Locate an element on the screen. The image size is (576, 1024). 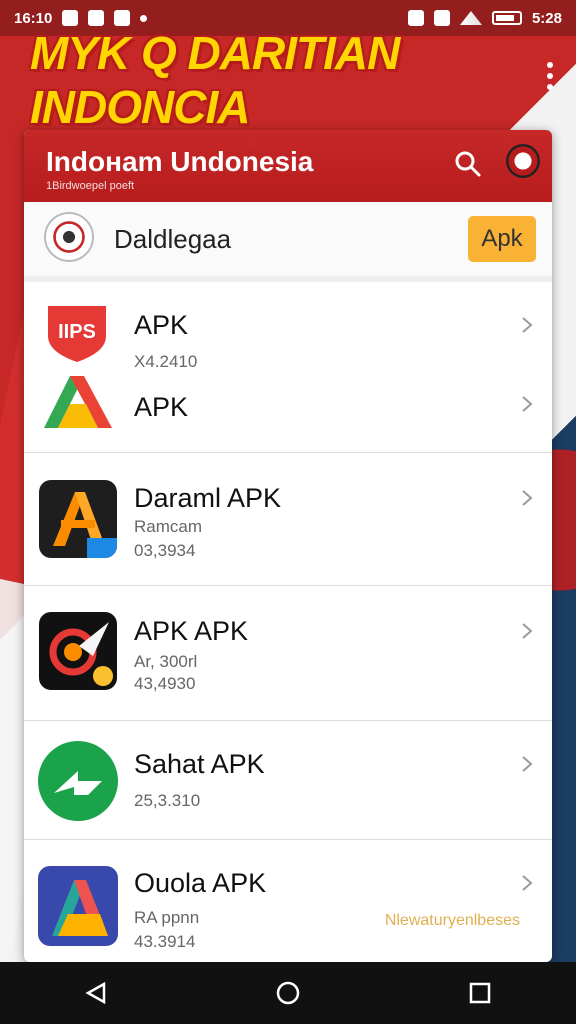
banner-title: MYK Q DARITIAN INDONCIA is located at coordinates (215, 80).